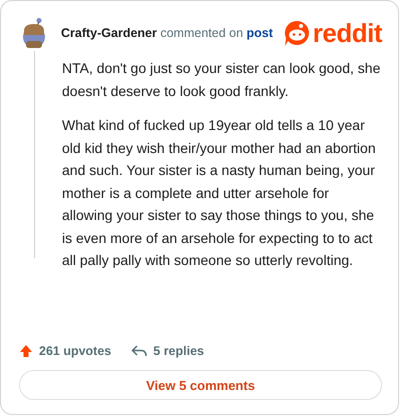 The image size is (400, 416). I want to click on alien-mascot-icon, so click(296, 33).